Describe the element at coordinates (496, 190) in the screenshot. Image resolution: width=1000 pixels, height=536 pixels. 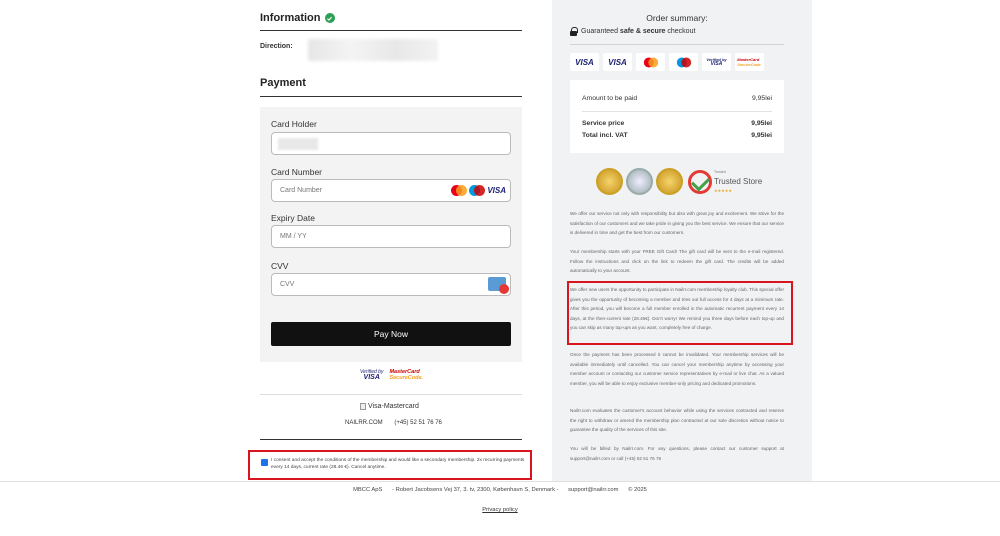
I see `visa-icon: VISA` at that location.